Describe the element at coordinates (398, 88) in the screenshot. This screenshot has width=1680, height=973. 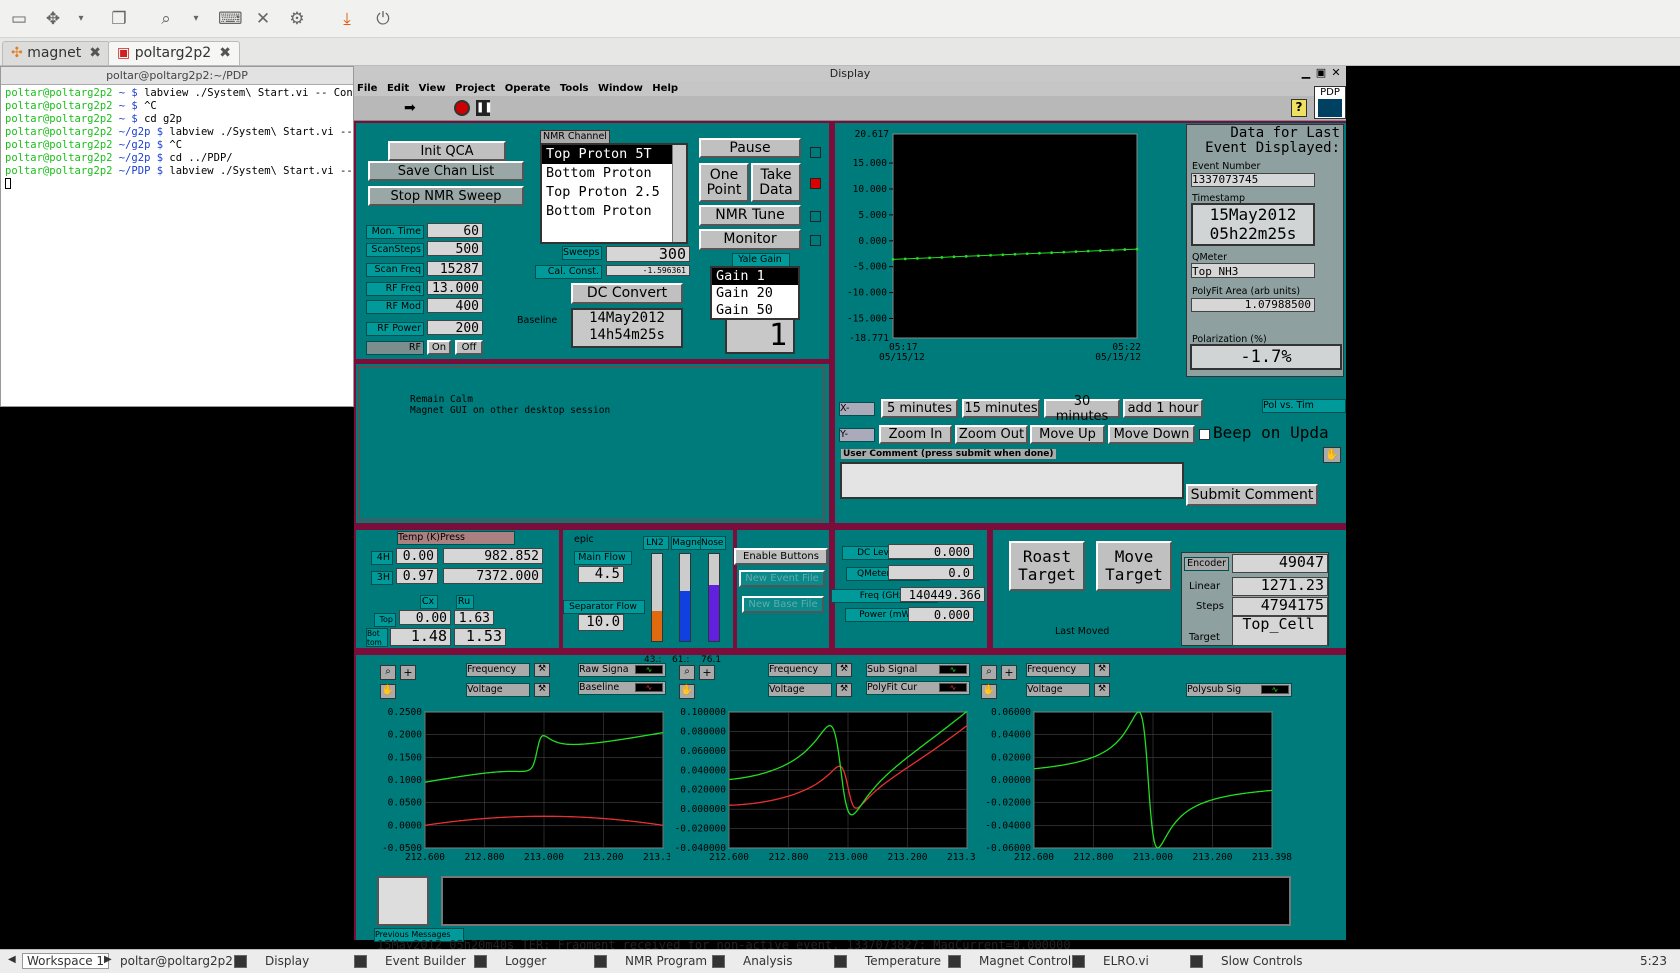
I see `menu-edit: Edit` at that location.